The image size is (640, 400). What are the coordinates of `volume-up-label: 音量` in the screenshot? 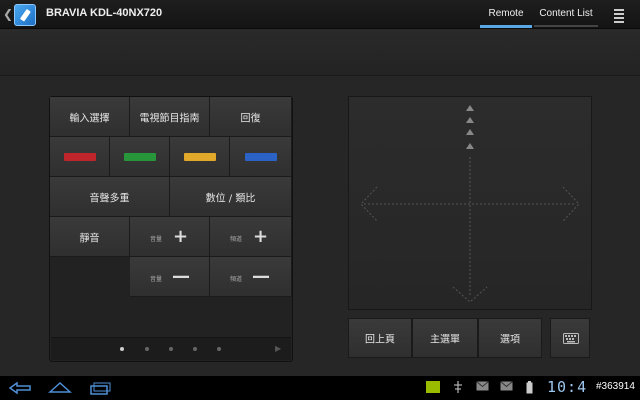 It's located at (156, 239).